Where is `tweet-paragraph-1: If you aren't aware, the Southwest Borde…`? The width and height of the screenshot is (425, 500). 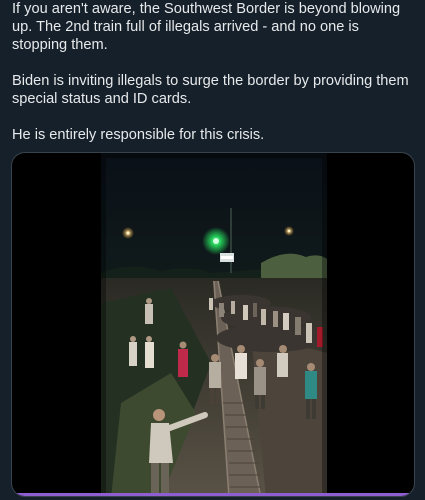
tweet-paragraph-1: If you aren't aware, the Southwest Borde… is located at coordinates (206, 27).